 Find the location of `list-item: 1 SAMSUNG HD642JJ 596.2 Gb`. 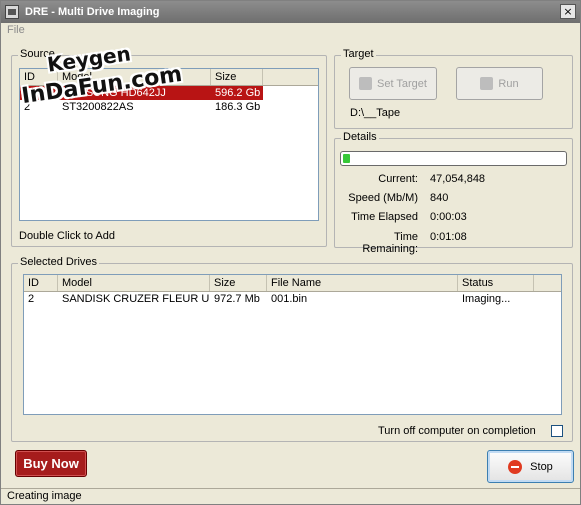

list-item: 1 SAMSUNG HD642JJ 596.2 Gb is located at coordinates (169, 93).